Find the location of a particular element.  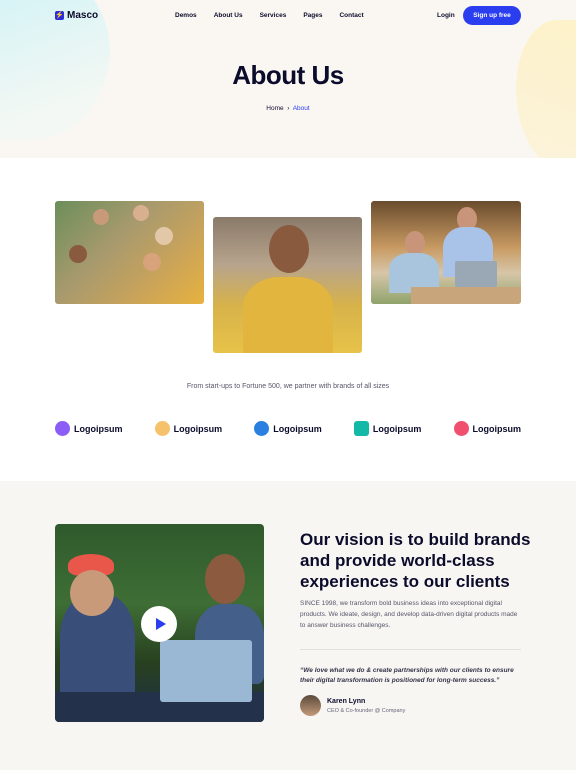

nav-item-demos: Demos is located at coordinates (186, 15).